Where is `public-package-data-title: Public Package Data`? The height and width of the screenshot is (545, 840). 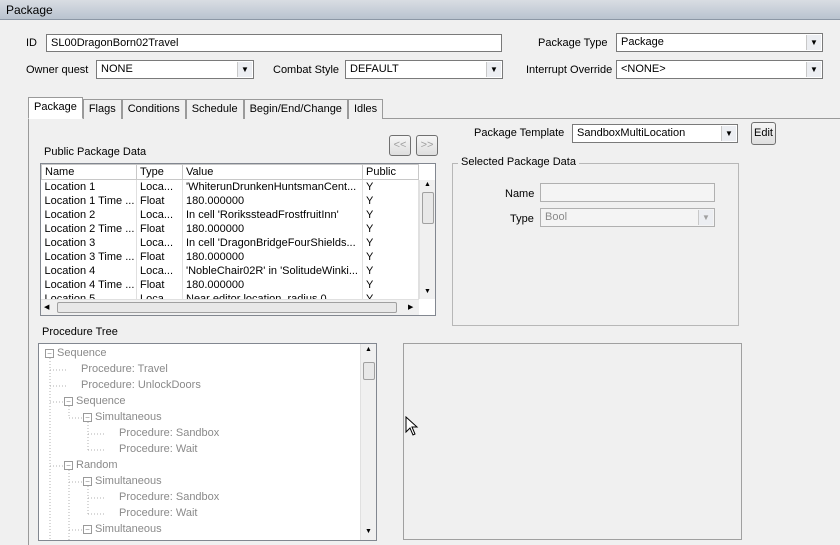
public-package-data-title: Public Package Data is located at coordinates (95, 152).